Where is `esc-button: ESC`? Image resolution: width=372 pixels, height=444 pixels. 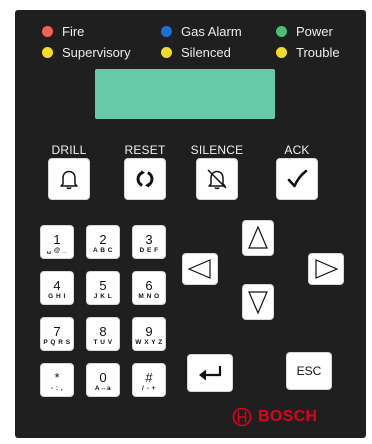 esc-button: ESC is located at coordinates (309, 371).